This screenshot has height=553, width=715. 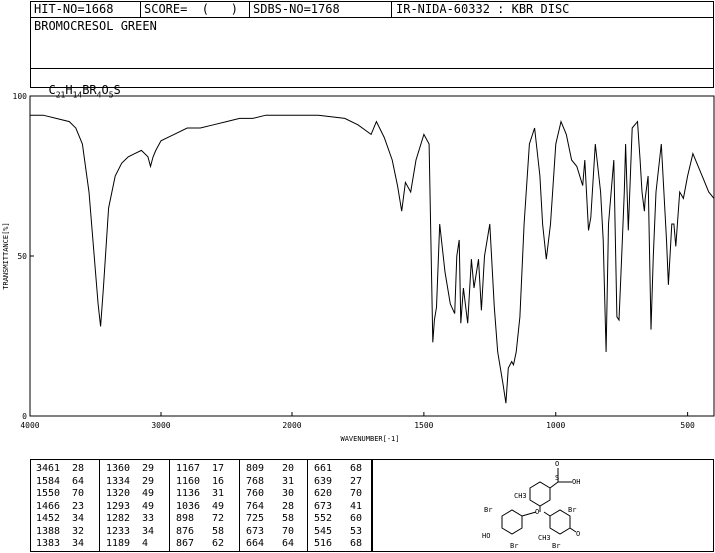 What do you see at coordinates (185, 543) in the screenshot?
I see `peak-wavenumber: 867` at bounding box center [185, 543].